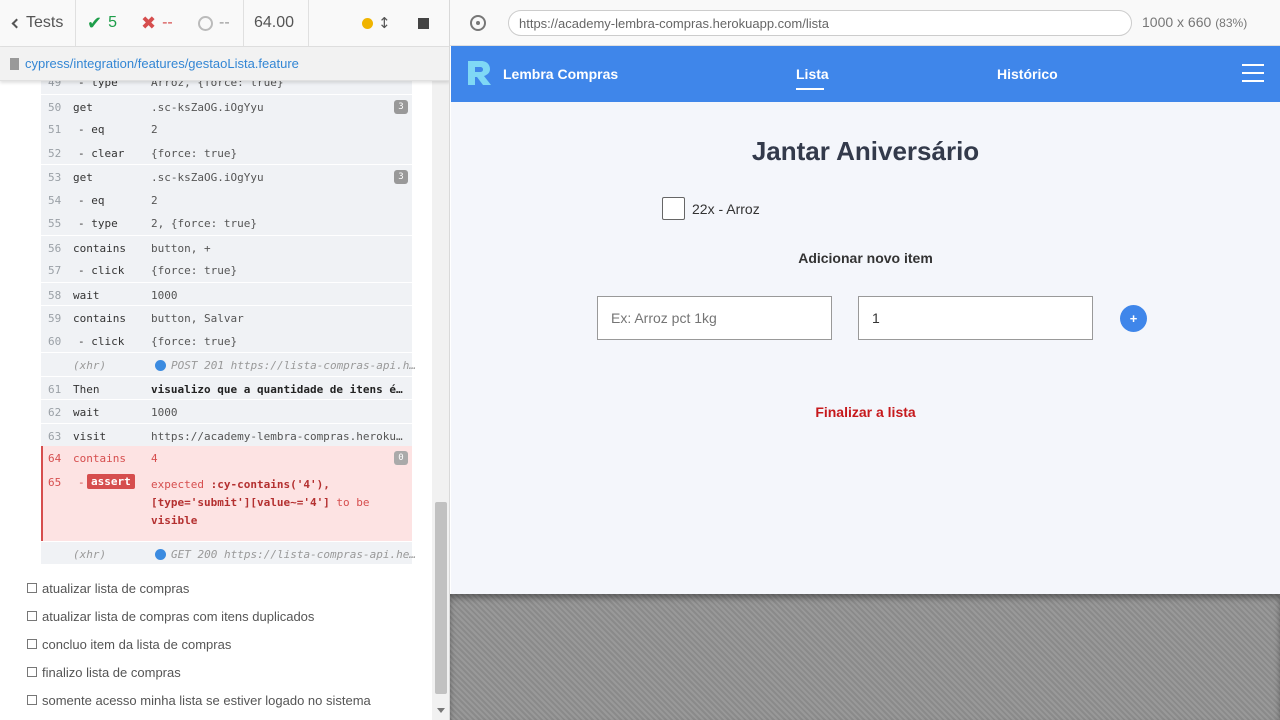 Image resolution: width=1280 pixels, height=720 pixels. I want to click on command-row: 53 get .sc-ksZaOG.iOgYyu 3, so click(226, 176).